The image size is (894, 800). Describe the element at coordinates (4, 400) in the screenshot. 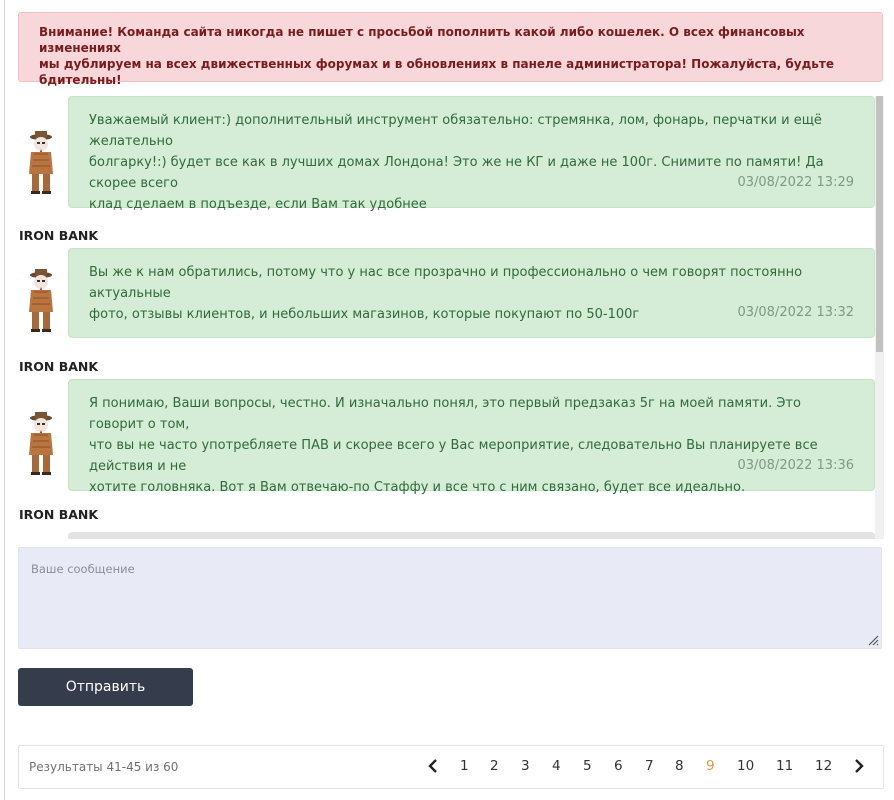

I see `page-border` at that location.